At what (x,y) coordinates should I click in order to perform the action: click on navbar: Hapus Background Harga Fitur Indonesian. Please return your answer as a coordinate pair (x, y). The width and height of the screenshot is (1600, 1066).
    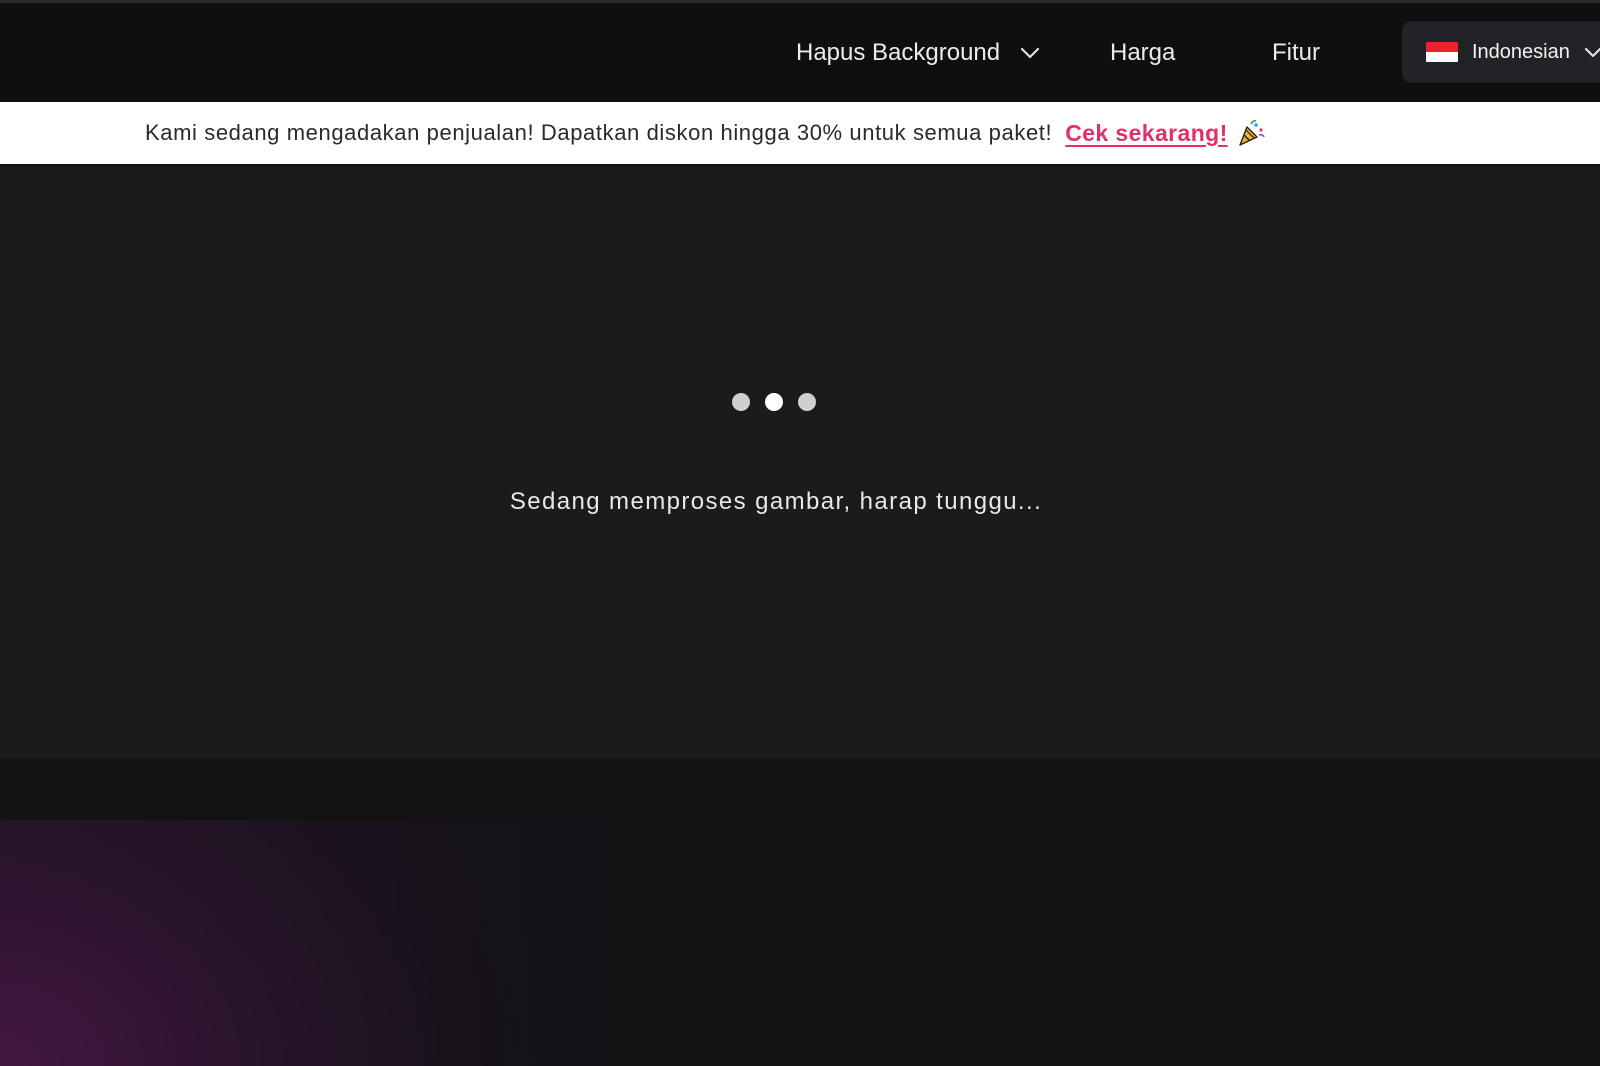
    Looking at the image, I should click on (800, 52).